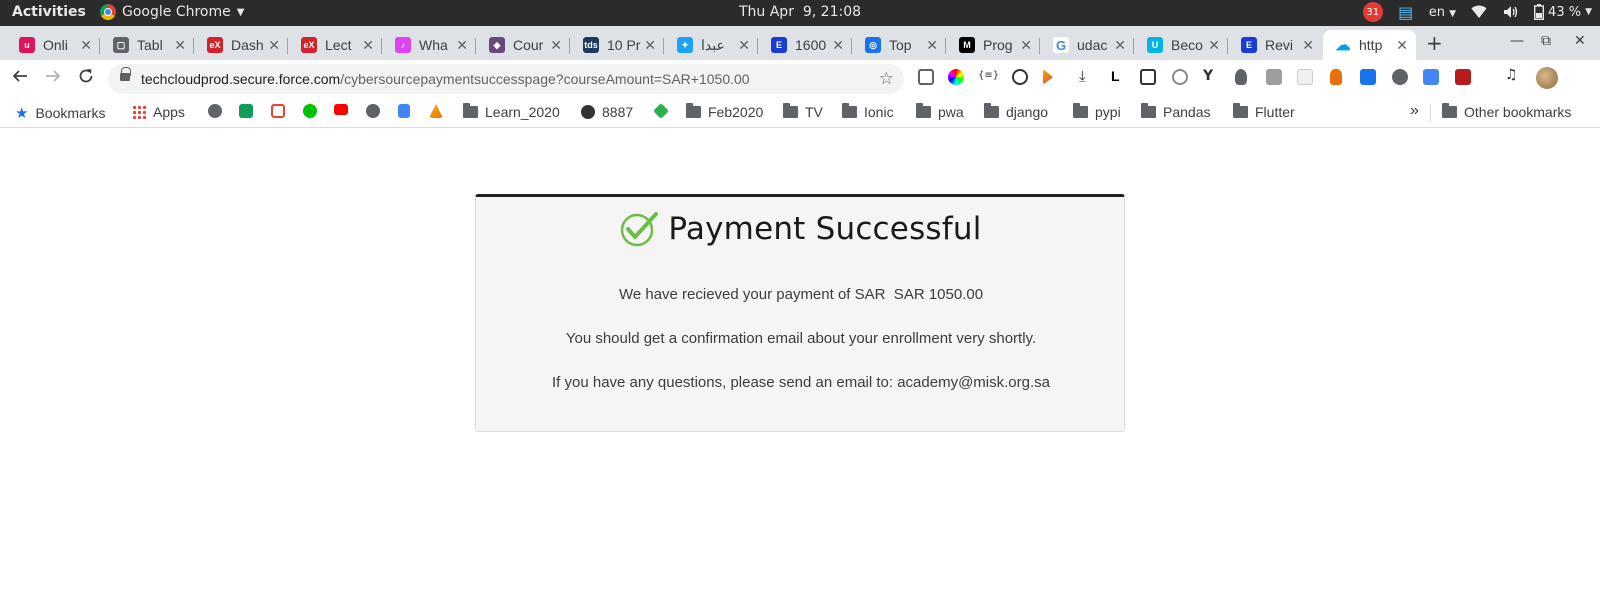 The width and height of the screenshot is (1600, 616). What do you see at coordinates (246, 111) in the screenshot?
I see `bookmark-sheets` at bounding box center [246, 111].